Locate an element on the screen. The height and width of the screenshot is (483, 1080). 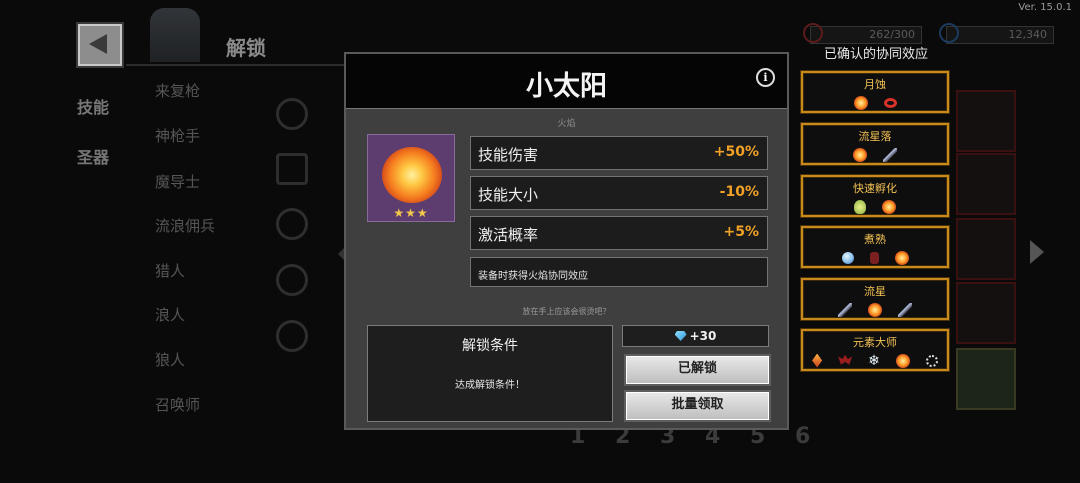
gem-value: 12,340 is located at coordinates (1028, 34).